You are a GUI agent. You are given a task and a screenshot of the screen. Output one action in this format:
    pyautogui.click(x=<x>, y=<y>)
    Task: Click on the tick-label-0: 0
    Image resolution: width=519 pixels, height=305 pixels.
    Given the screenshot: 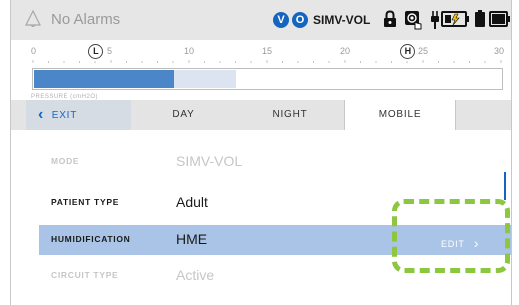 What is the action you would take?
    pyautogui.click(x=34, y=51)
    